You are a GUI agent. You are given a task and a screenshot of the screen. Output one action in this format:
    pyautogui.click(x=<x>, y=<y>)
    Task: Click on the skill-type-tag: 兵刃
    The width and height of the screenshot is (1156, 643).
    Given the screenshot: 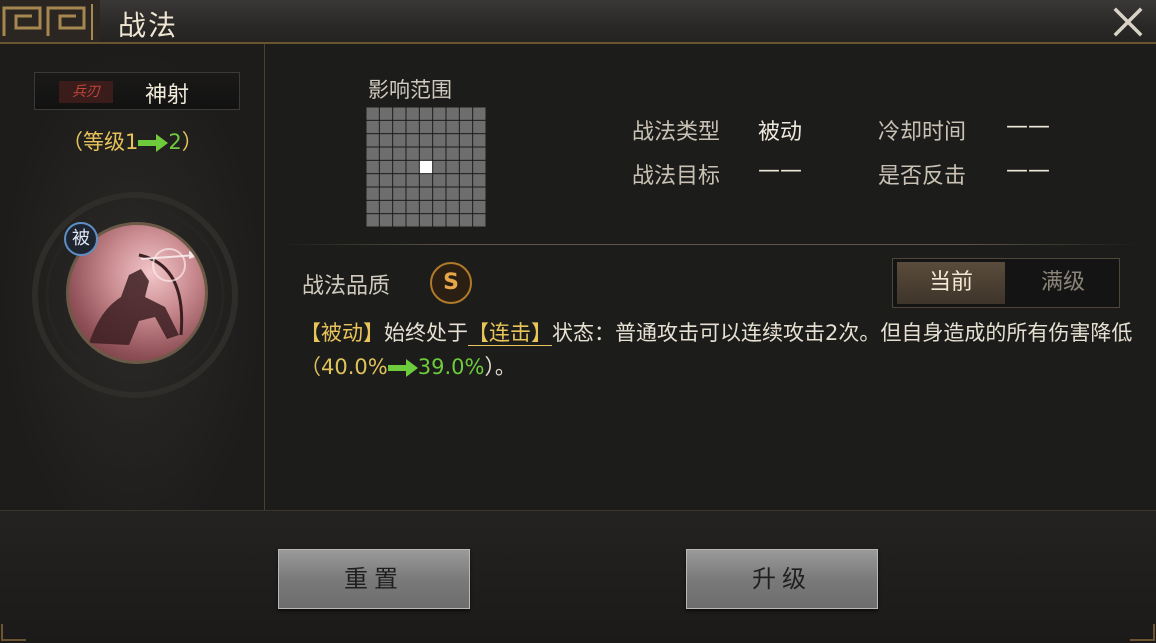 What is the action you would take?
    pyautogui.click(x=86, y=92)
    